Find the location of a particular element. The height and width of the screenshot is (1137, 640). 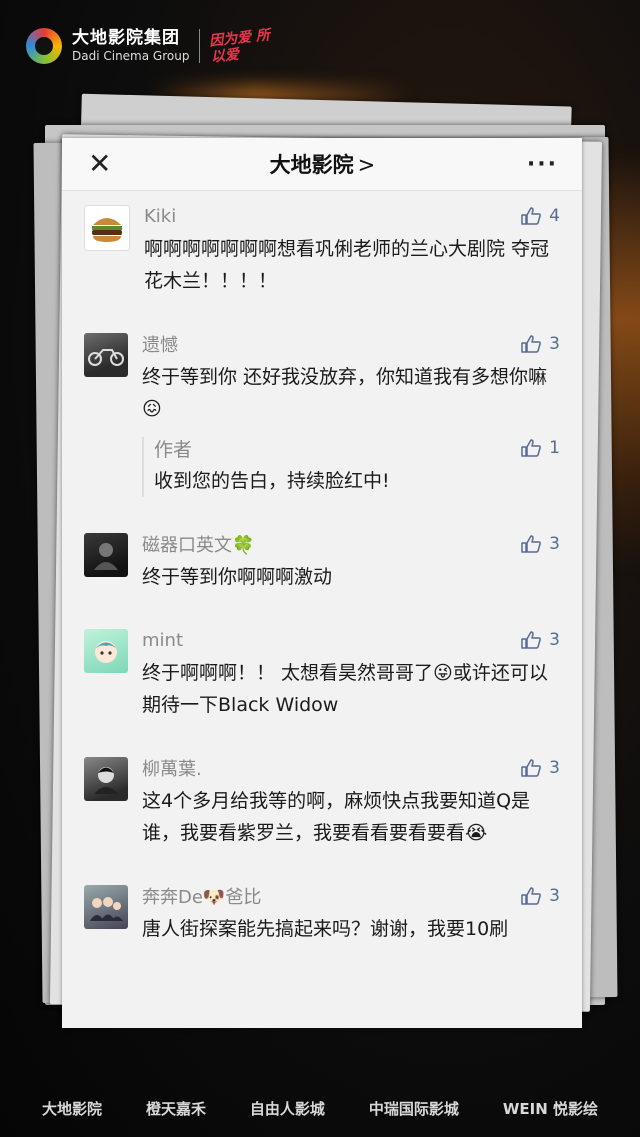

anime-face-icon is located at coordinates (106, 652).